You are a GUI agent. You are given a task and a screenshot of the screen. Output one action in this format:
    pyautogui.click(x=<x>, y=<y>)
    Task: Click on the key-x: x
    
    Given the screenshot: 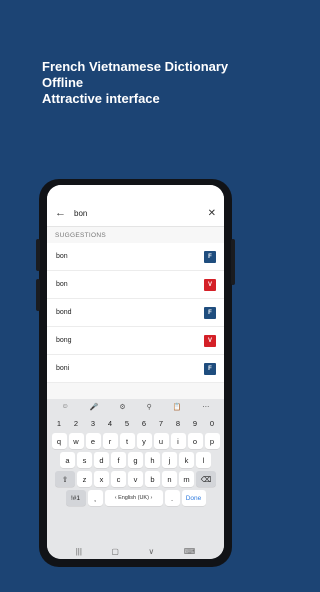 What is the action you would take?
    pyautogui.click(x=101, y=479)
    